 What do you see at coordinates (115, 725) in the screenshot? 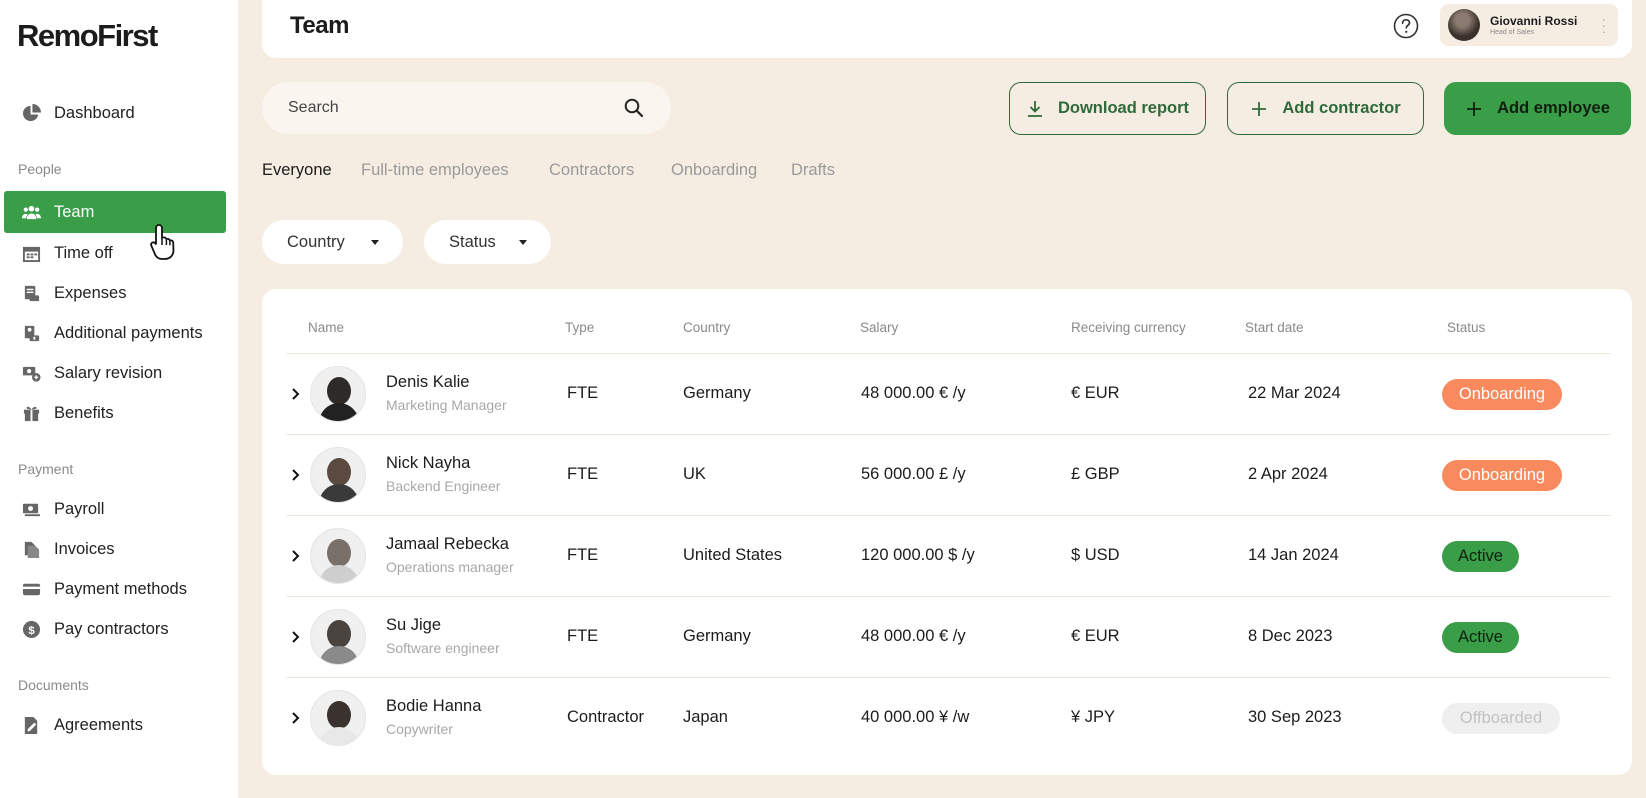
I see `sidebar-item-agreements: Agreements` at bounding box center [115, 725].